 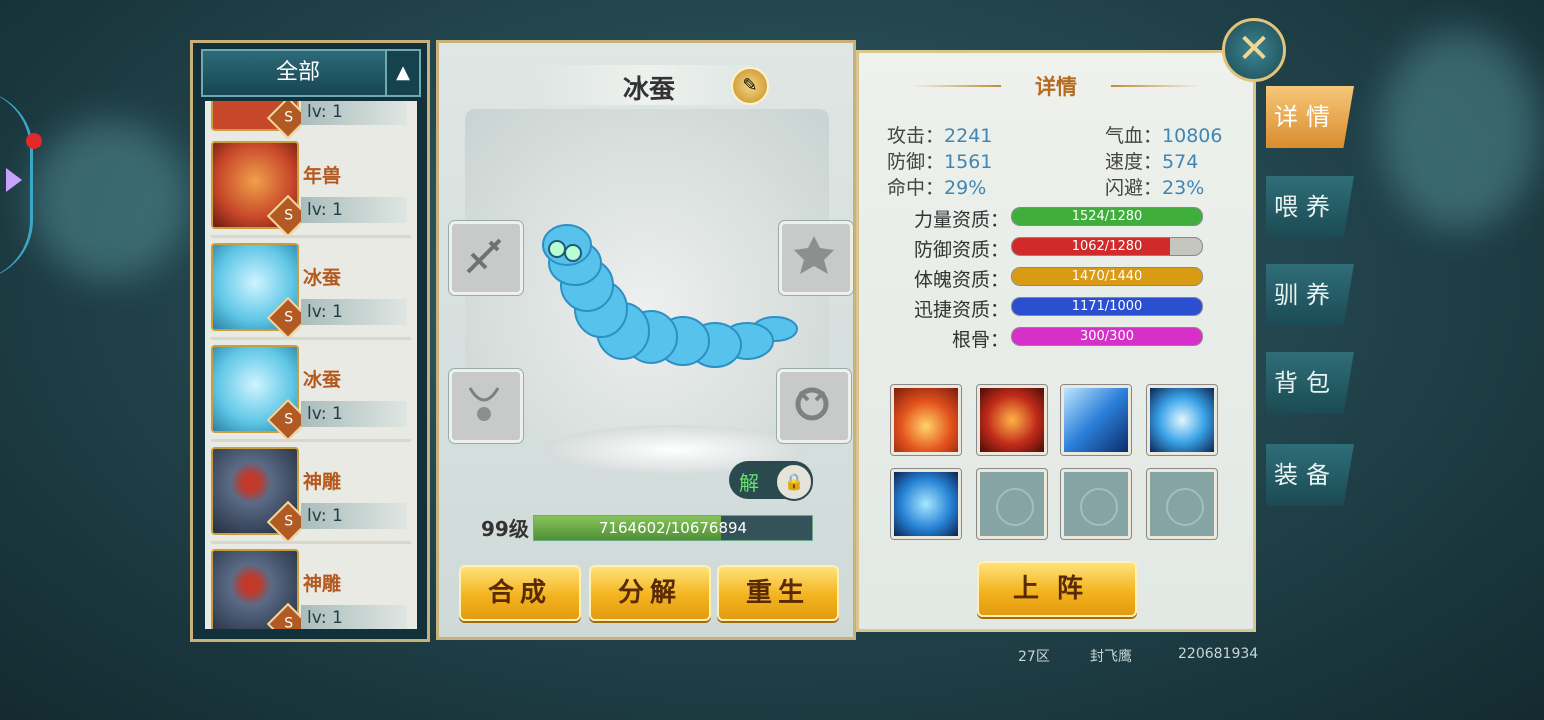 I want to click on aptitude-label: 防御资质：, so click(x=961, y=250).